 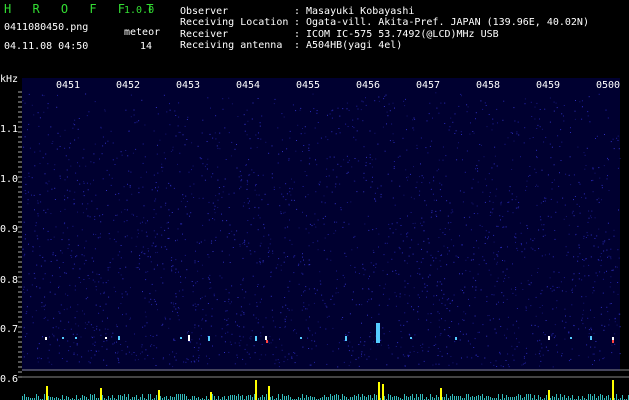 What do you see at coordinates (204, 34) in the screenshot?
I see `receiver-label: Receiver` at bounding box center [204, 34].